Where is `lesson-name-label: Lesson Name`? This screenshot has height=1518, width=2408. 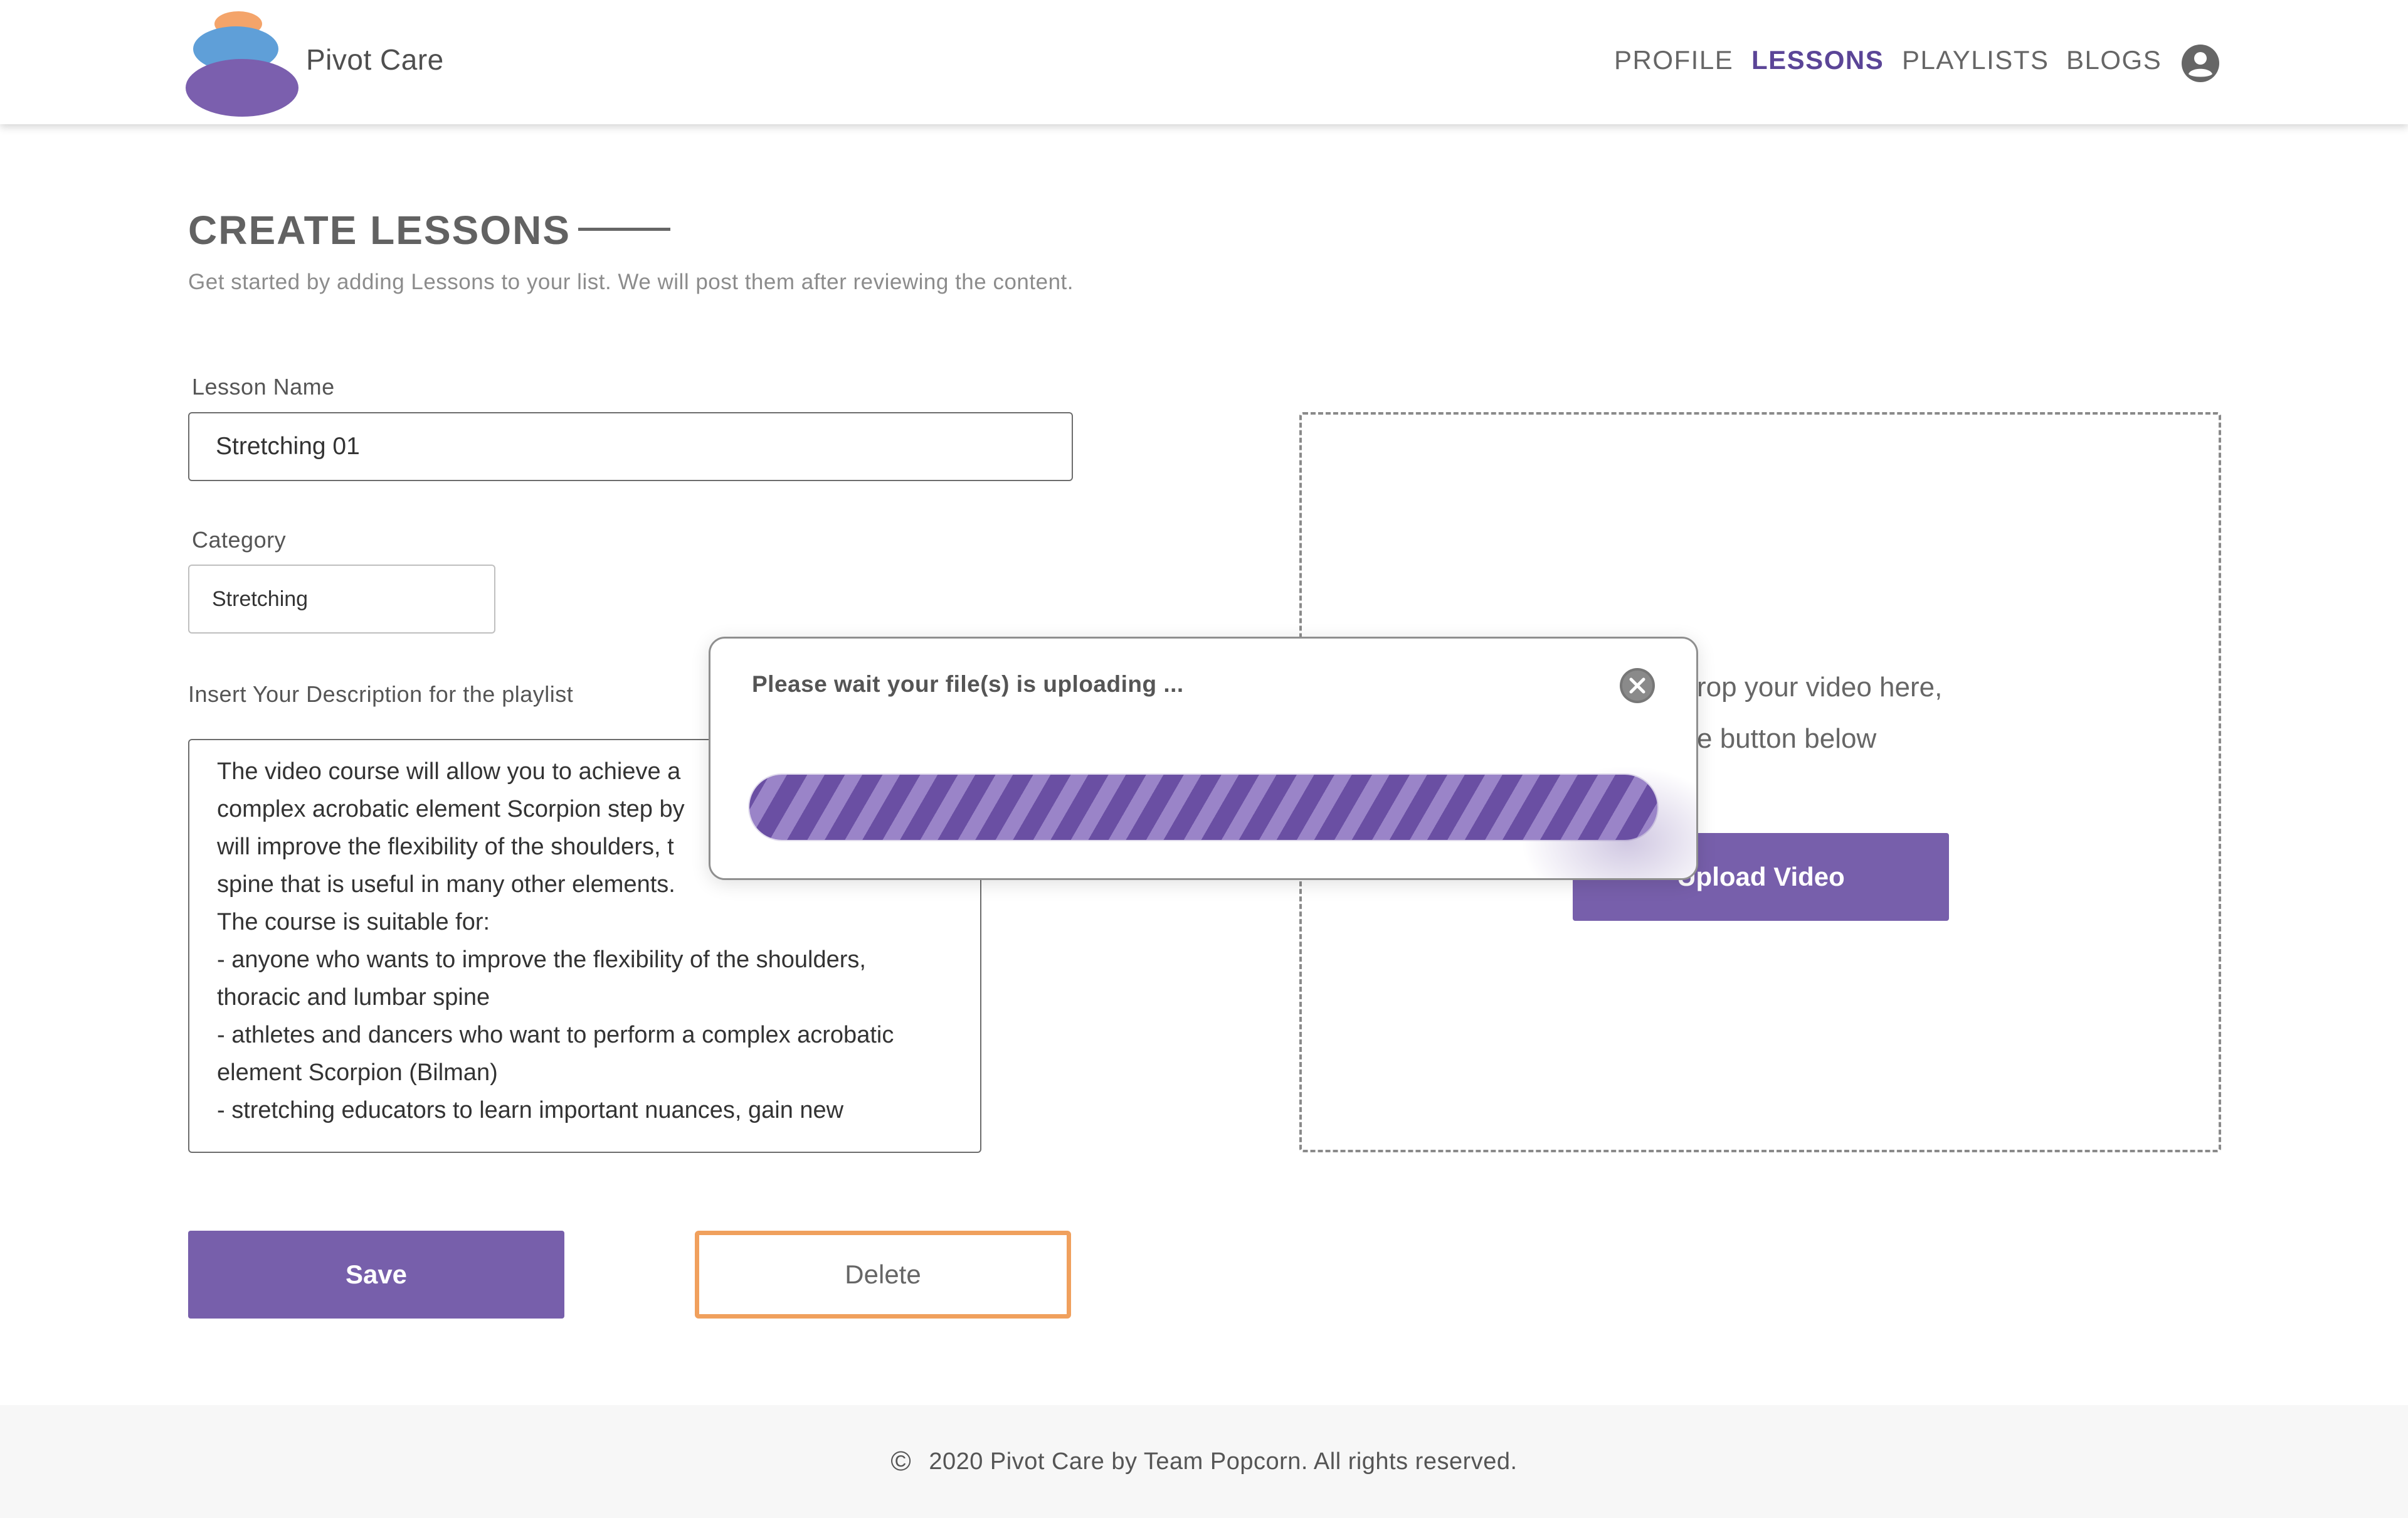 lesson-name-label: Lesson Name is located at coordinates (263, 387).